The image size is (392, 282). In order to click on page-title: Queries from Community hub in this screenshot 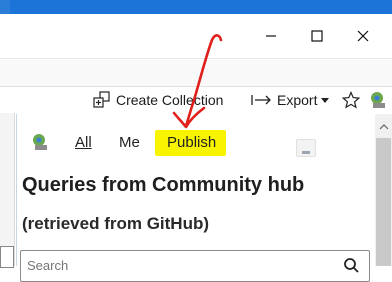, I will do `click(163, 185)`.